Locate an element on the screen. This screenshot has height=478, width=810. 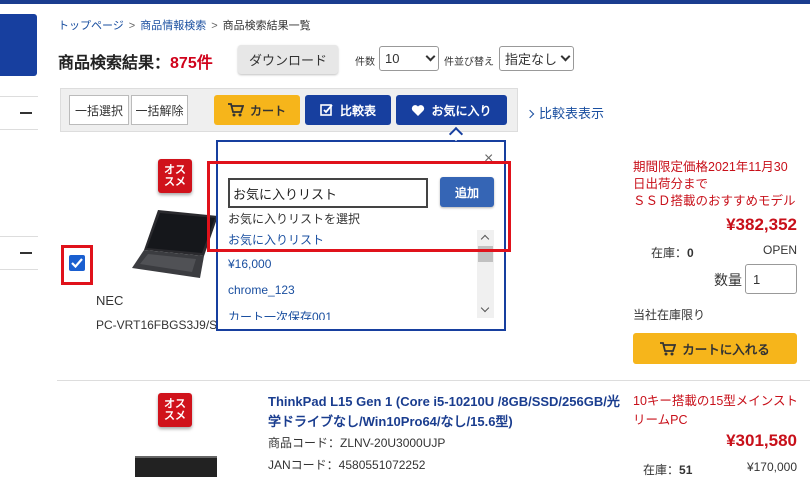
compare-link-label: 比較表表示 is located at coordinates (572, 113).